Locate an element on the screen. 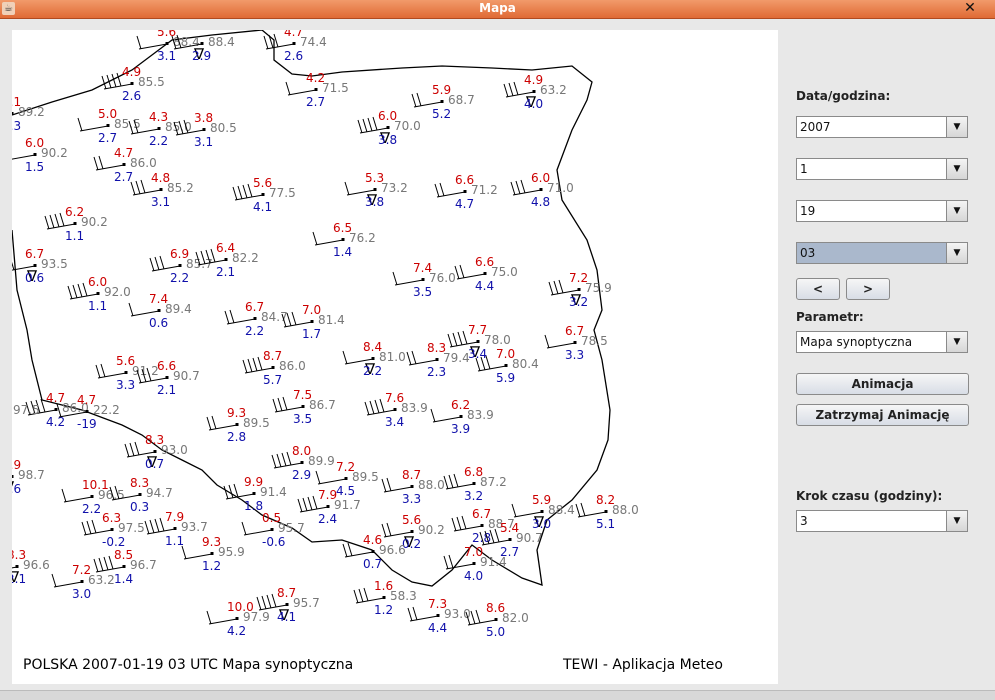  humidity-value: 86.7 is located at coordinates (322, 405).